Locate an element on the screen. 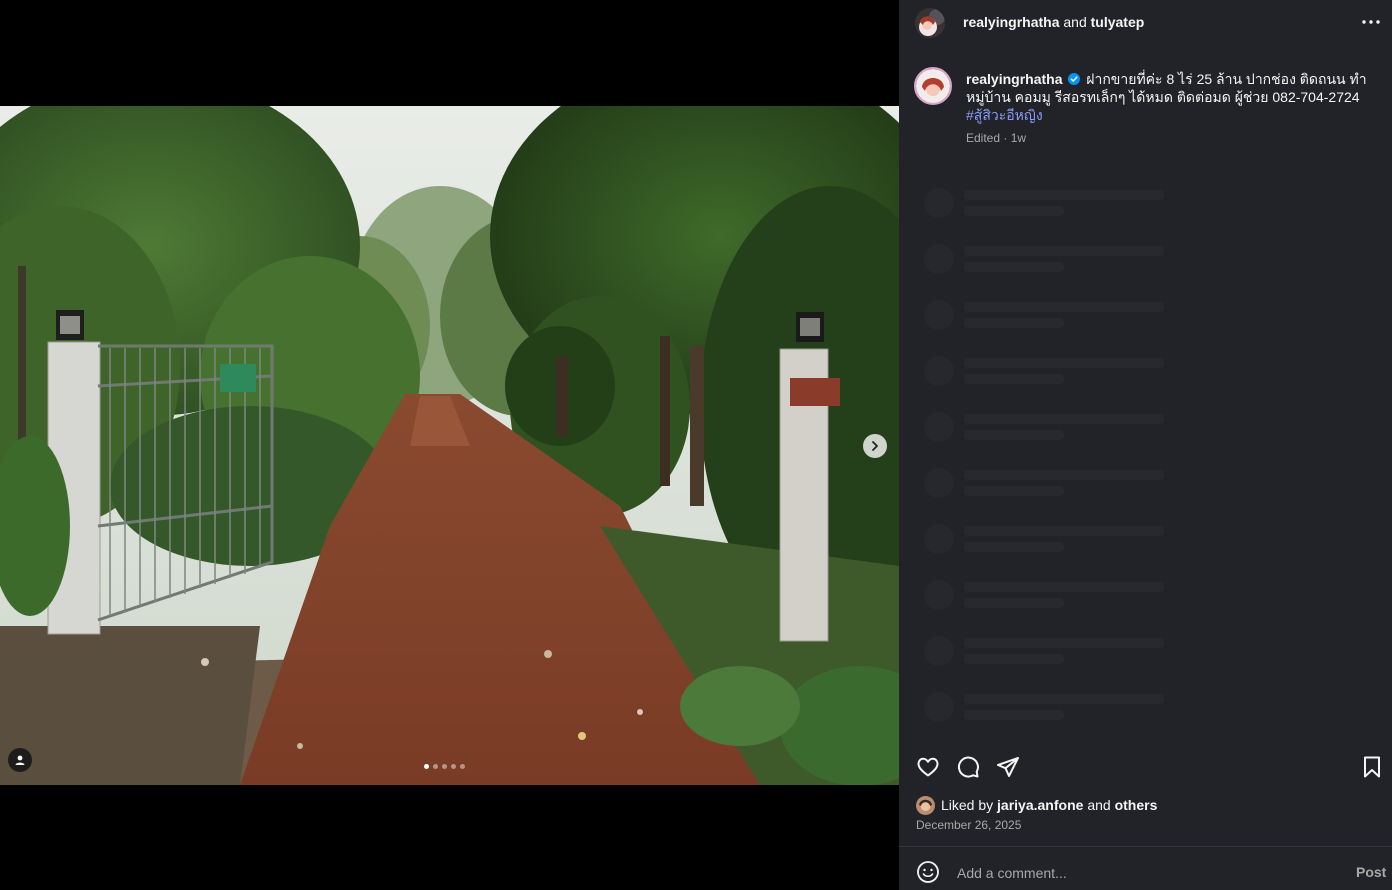 The width and height of the screenshot is (1392, 890). chevron-right-icon is located at coordinates (875, 446).